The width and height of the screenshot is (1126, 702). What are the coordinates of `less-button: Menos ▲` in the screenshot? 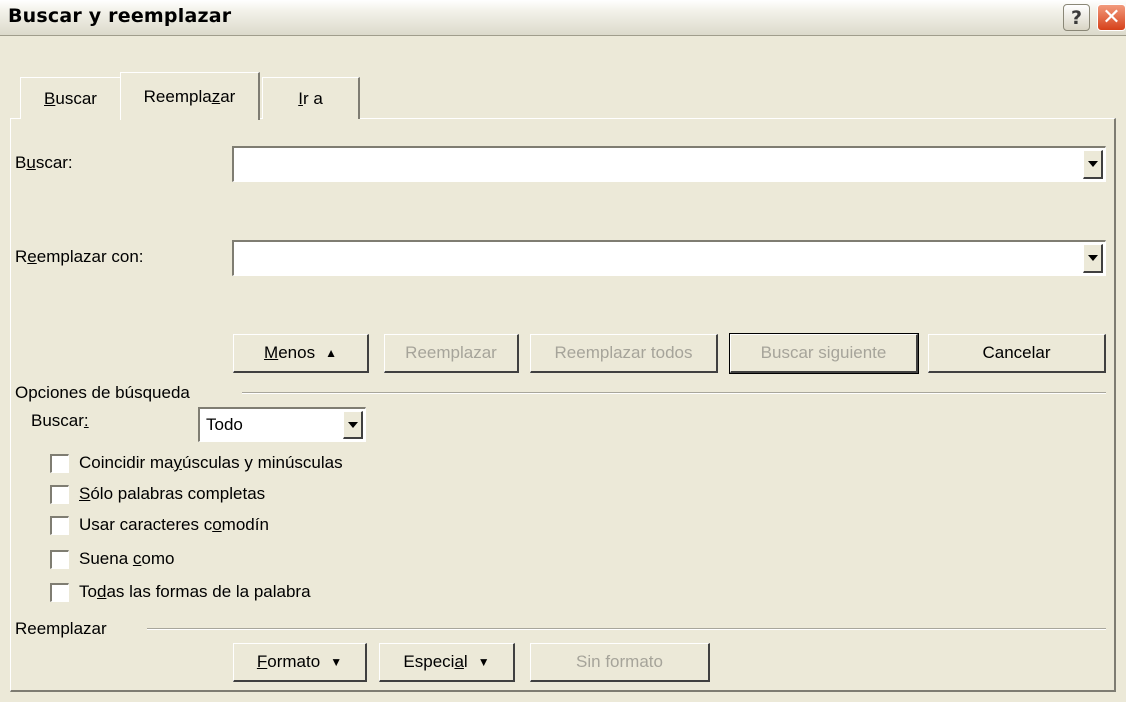 It's located at (301, 353).